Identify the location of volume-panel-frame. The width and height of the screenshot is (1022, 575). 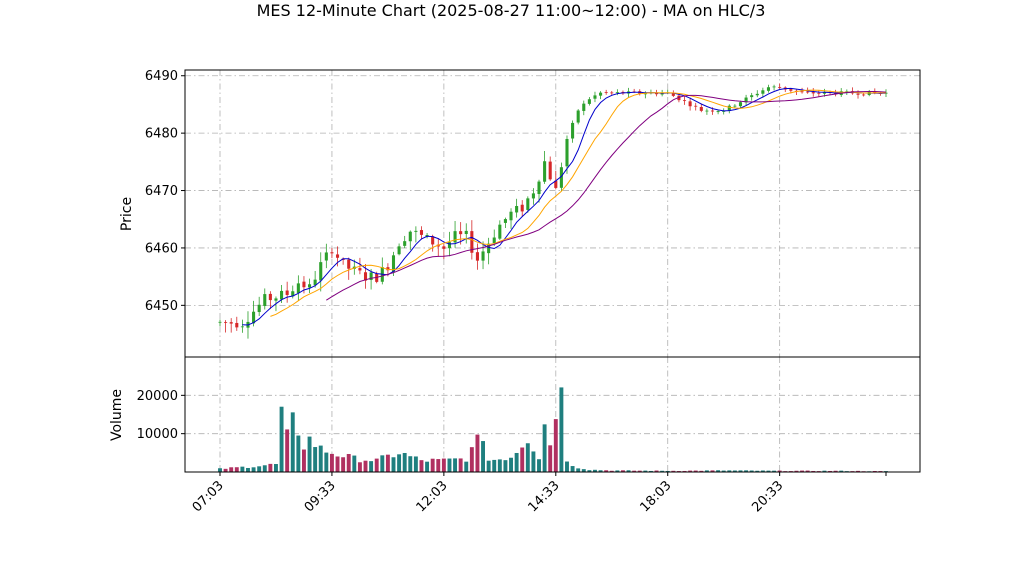
(552, 414).